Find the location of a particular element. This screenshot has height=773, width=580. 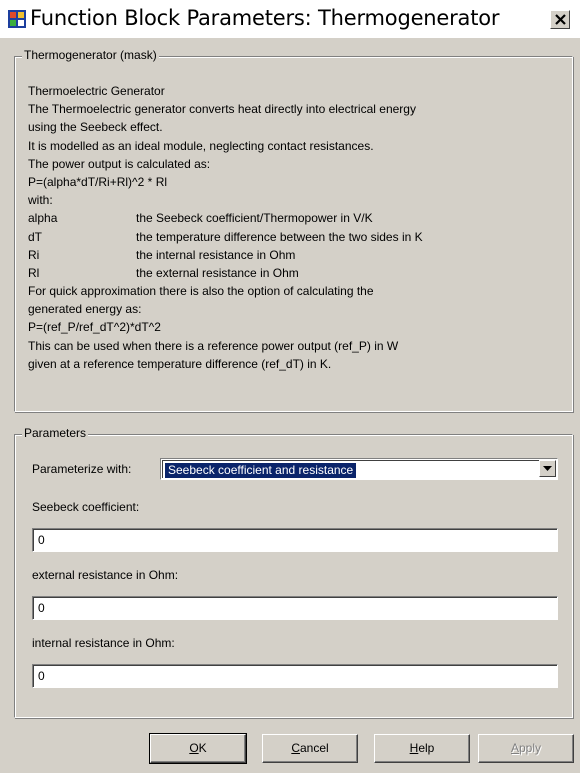

help-button: Help is located at coordinates (422, 748).